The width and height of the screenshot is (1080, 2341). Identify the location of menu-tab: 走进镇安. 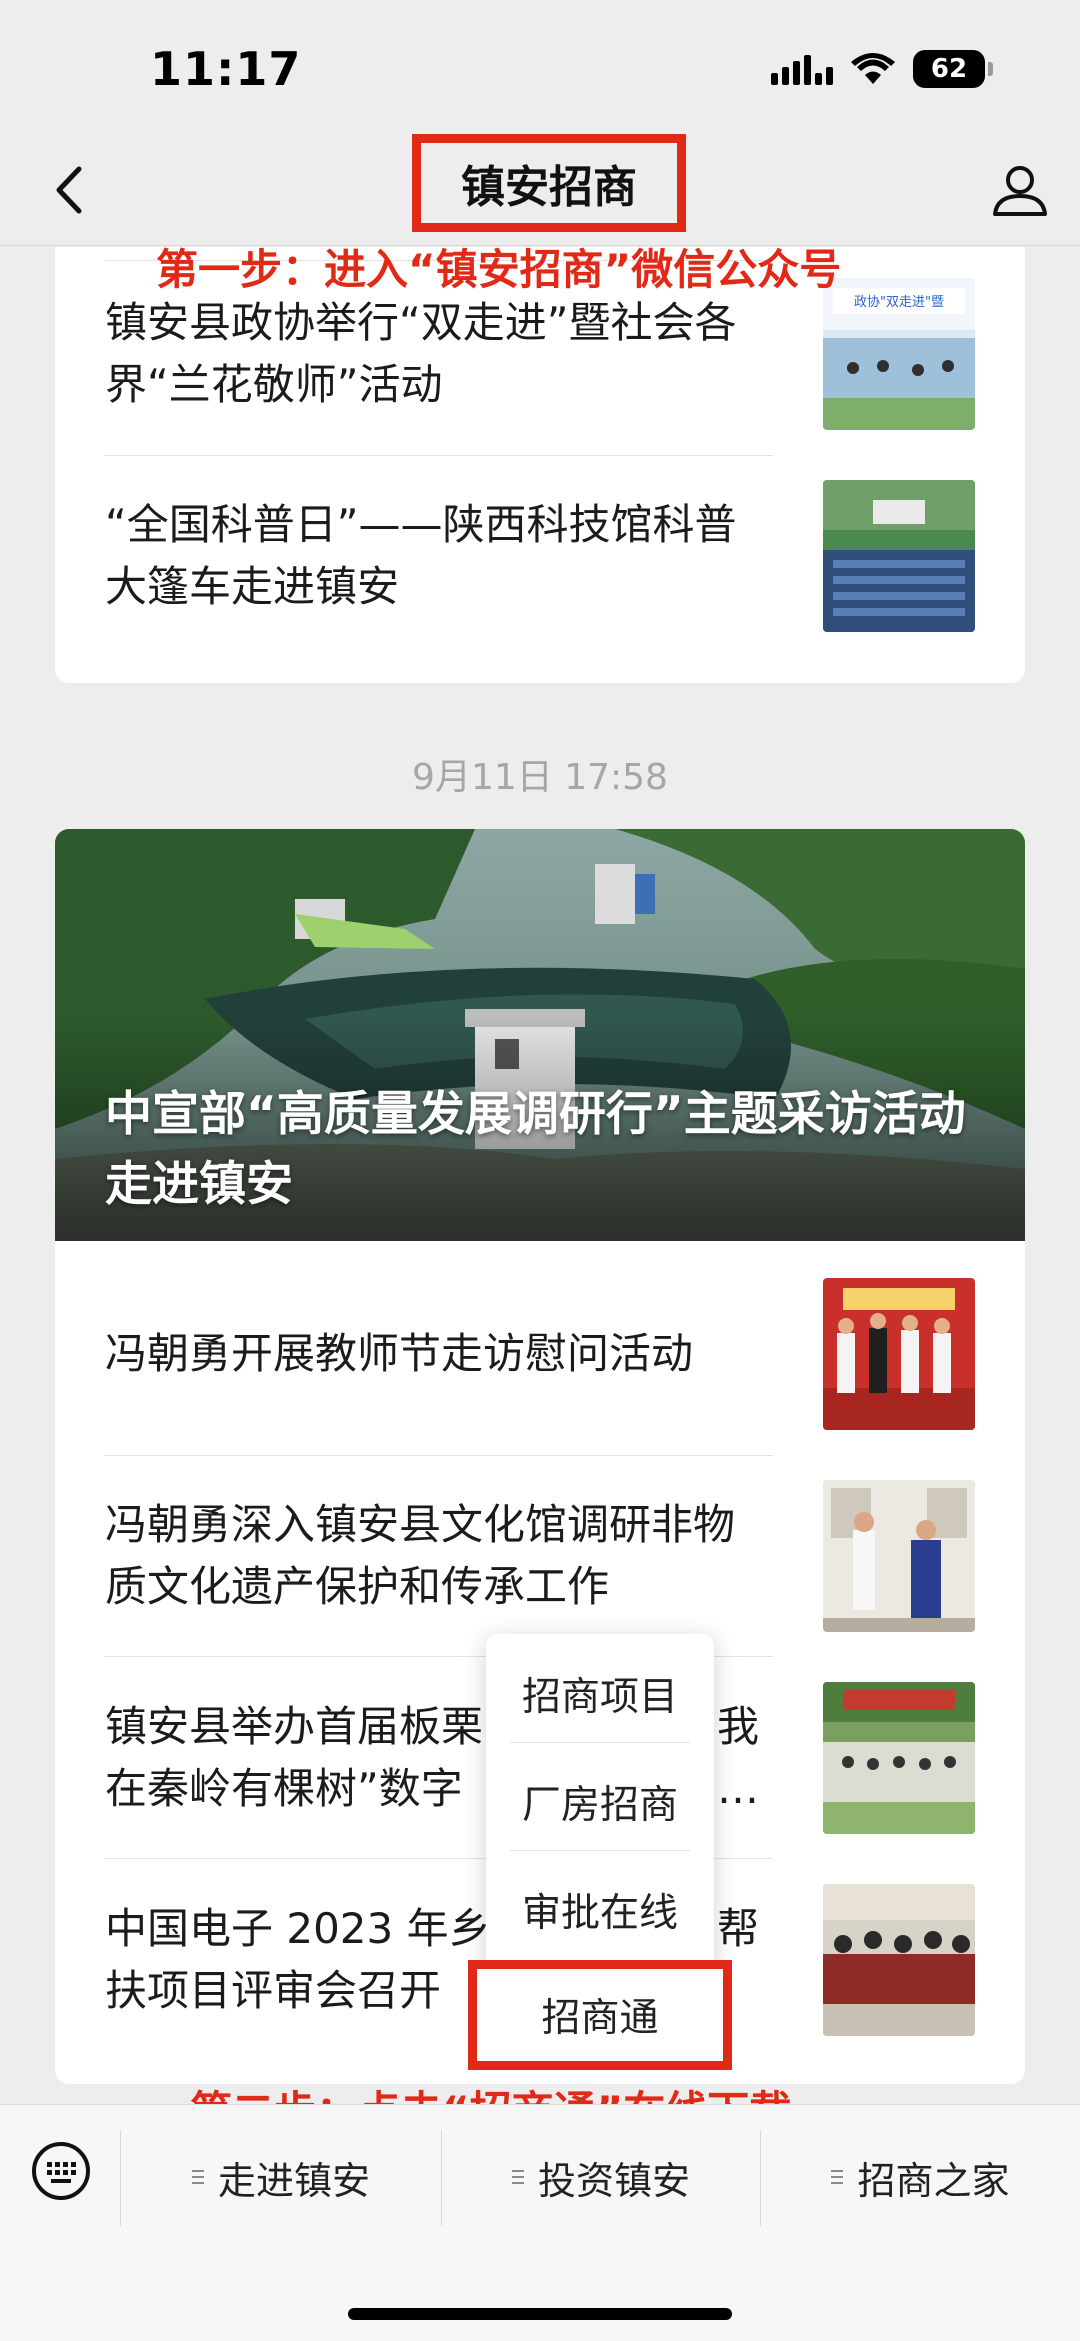
(281, 2177).